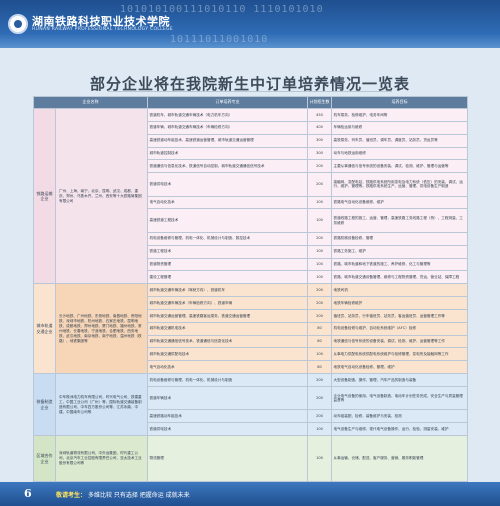 This screenshot has height=506, width=500. What do you see at coordinates (227, 341) in the screenshot?
I see `major-cell: 城市轨道交通通信信号技术、铁道通信与信息化技术` at bounding box center [227, 341].